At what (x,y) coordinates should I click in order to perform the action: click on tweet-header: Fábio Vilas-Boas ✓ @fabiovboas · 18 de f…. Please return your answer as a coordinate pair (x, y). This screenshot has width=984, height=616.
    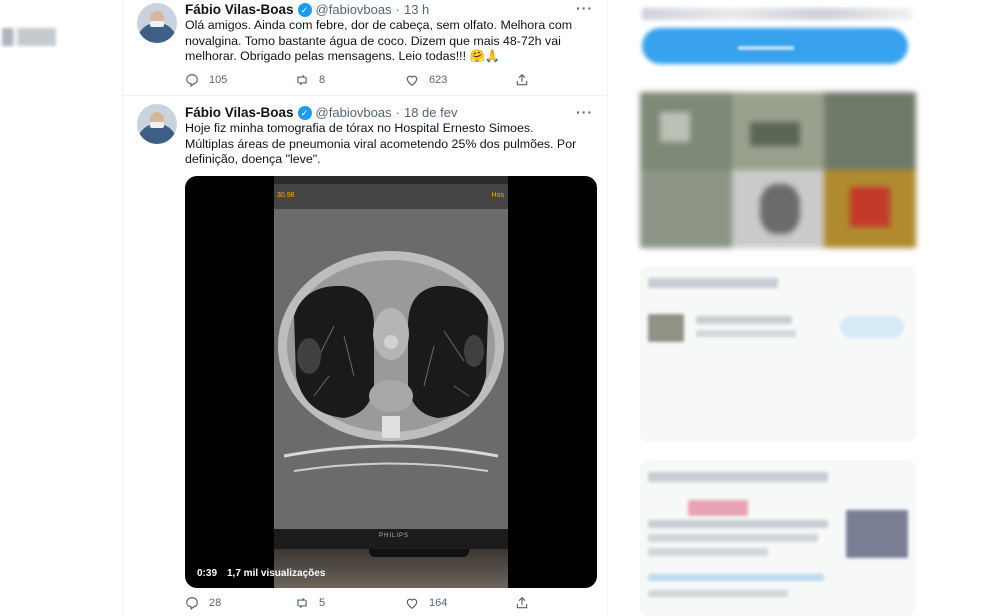
    Looking at the image, I should click on (321, 112).